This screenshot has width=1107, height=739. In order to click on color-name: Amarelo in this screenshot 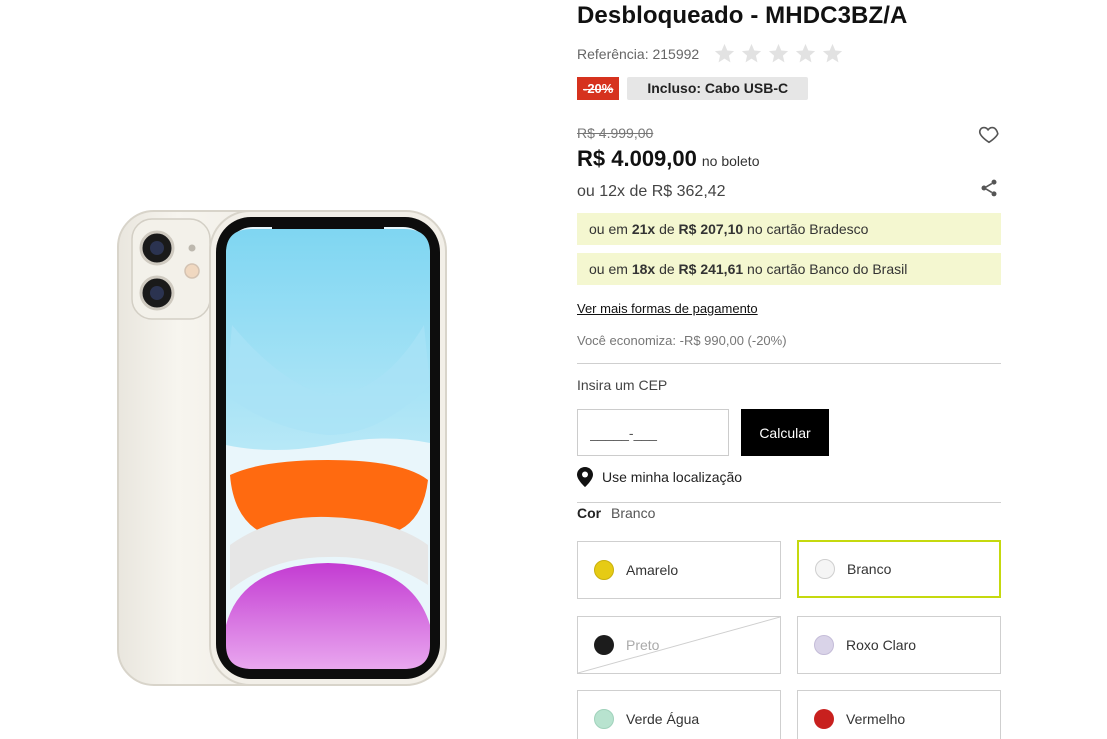, I will do `click(652, 570)`.